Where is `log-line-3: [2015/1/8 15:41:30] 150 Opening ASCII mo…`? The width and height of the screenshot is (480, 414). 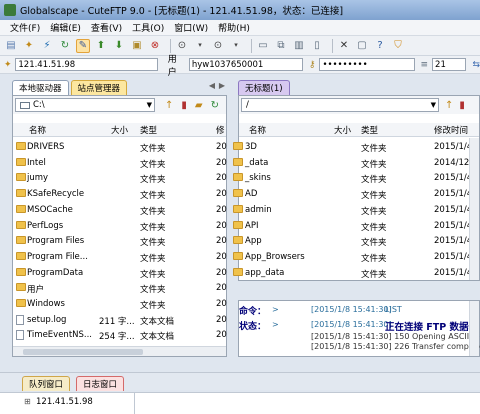 log-line-3: [2015/1/8 15:41:30] 150 Opening ASCII mo… is located at coordinates (395, 336).